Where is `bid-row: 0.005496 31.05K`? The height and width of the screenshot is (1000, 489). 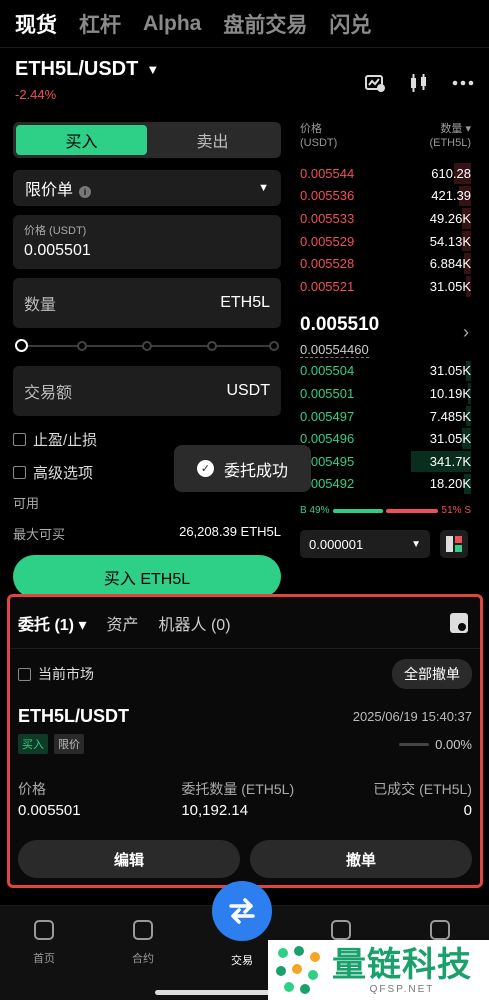
bid-row: 0.005496 31.05K is located at coordinates (385, 438).